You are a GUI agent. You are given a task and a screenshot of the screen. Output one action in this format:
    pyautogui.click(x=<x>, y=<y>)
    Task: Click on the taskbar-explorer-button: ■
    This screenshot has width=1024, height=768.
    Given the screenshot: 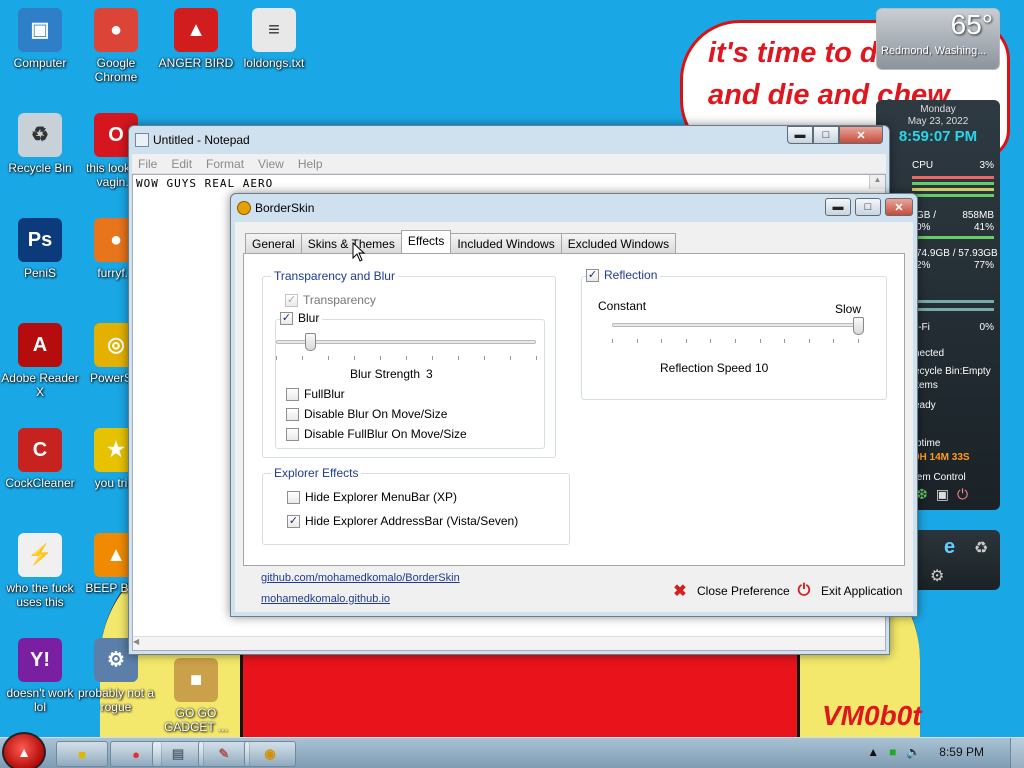 What is the action you would take?
    pyautogui.click(x=82, y=754)
    